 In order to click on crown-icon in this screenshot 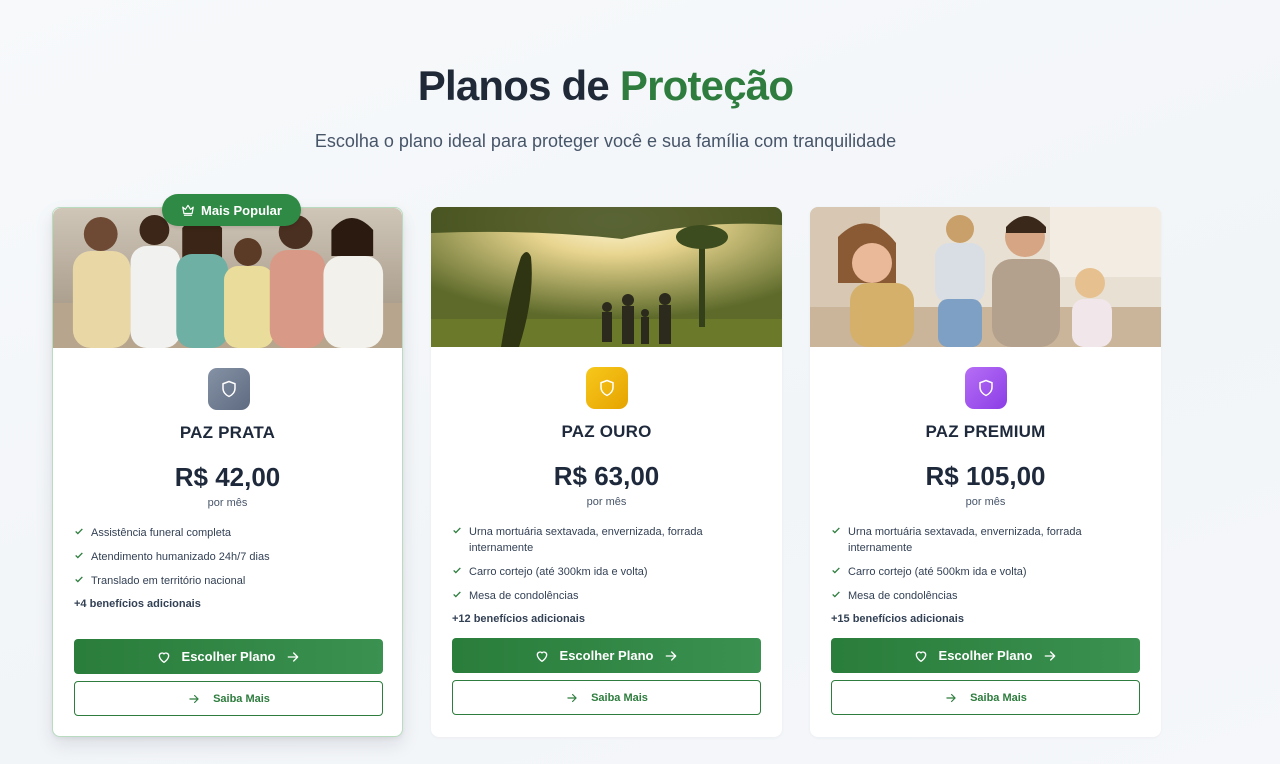, I will do `click(188, 210)`.